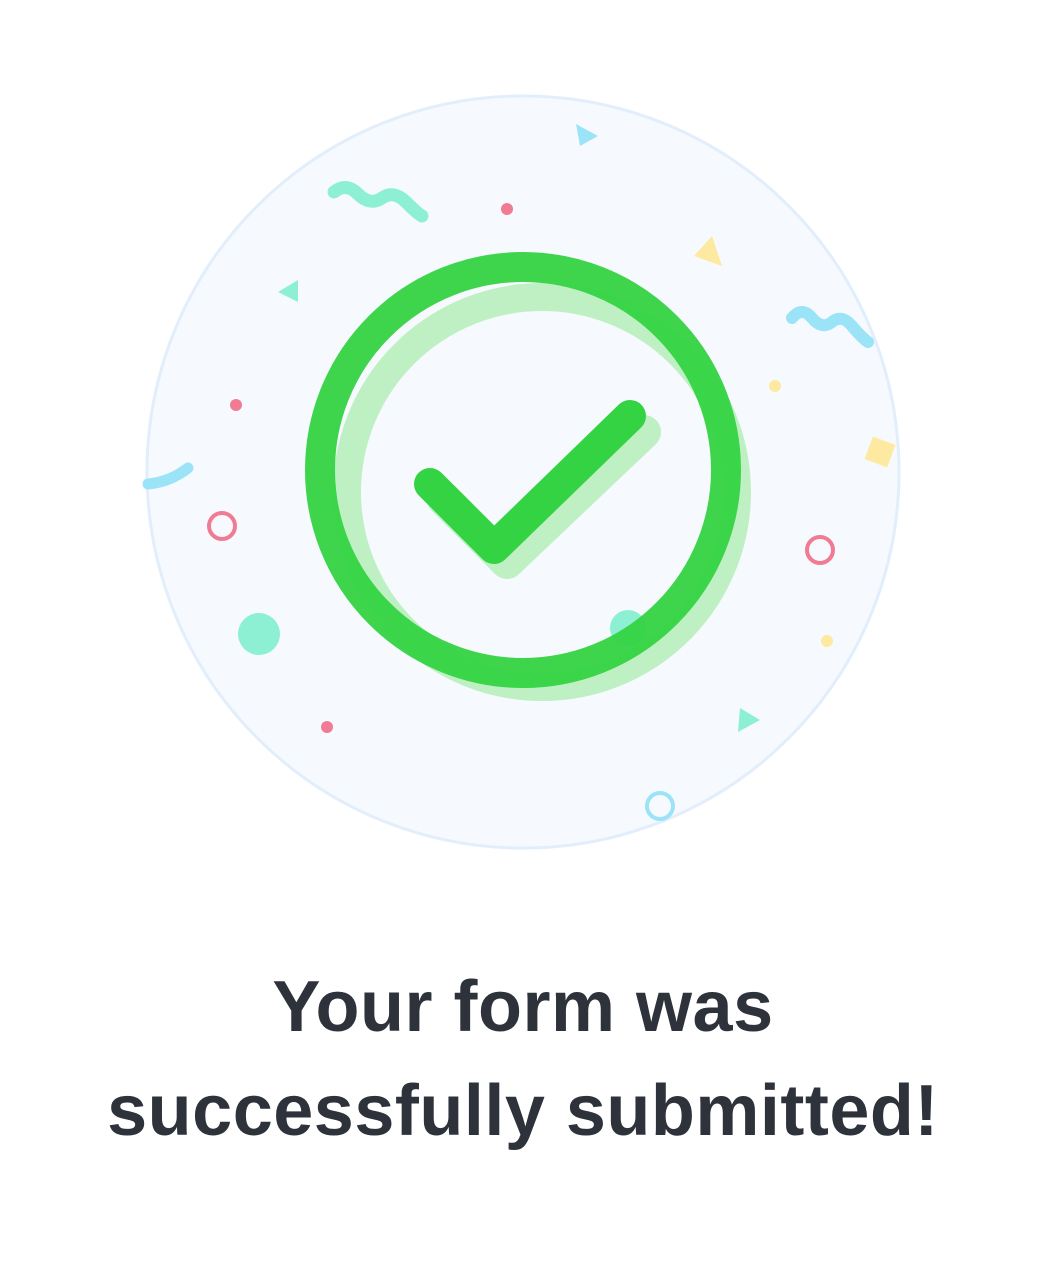  I want to click on confetti-circle-teal-left, so click(259, 634).